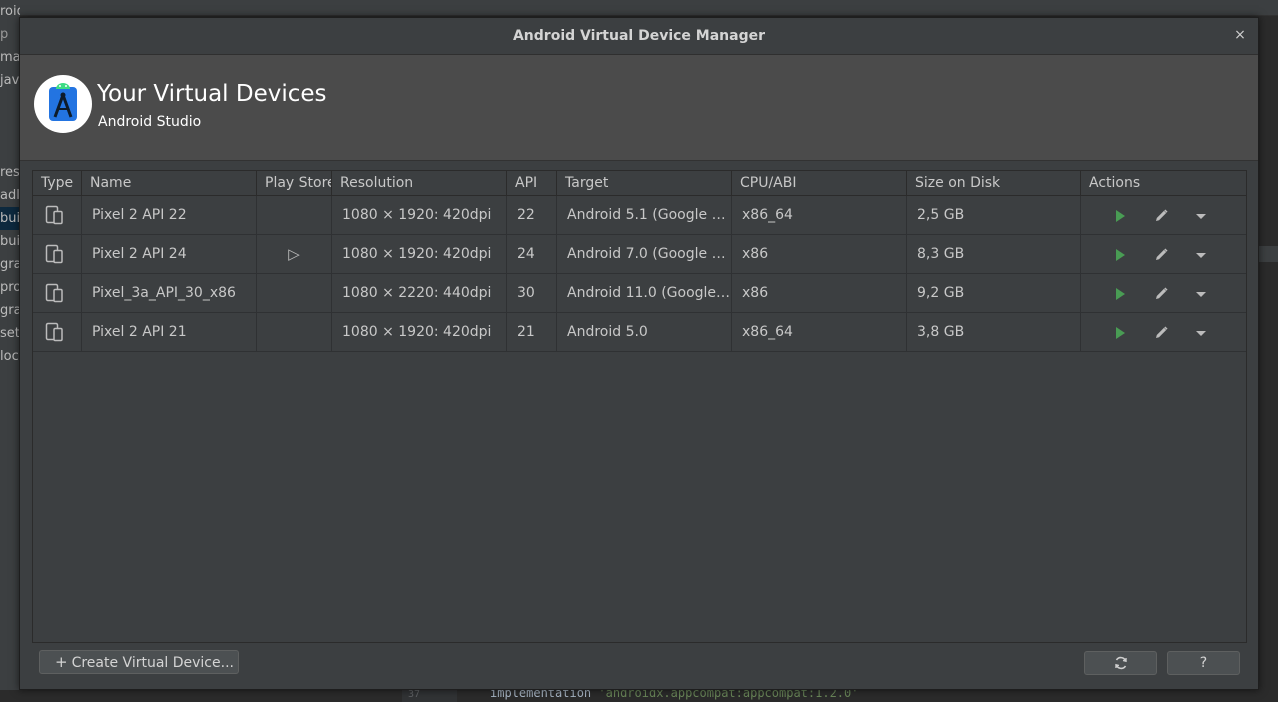 The image size is (1278, 702). I want to click on device-target-cell: Android 11.0 (Google APIs), so click(644, 293).